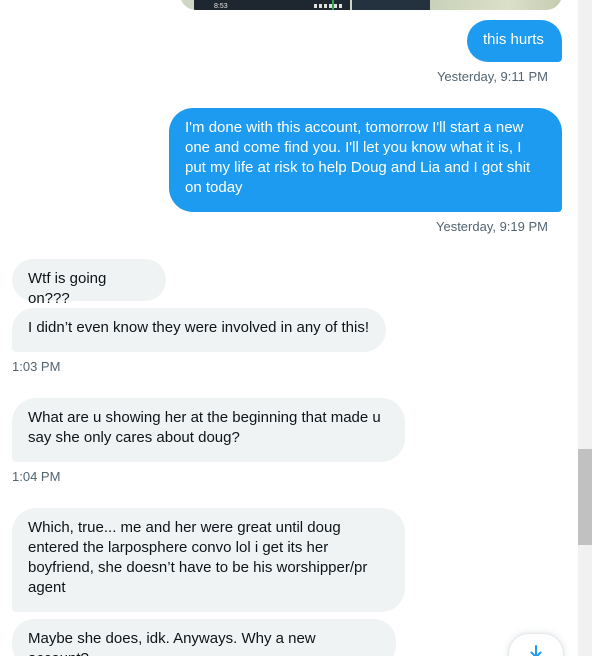 The width and height of the screenshot is (592, 656). What do you see at coordinates (36, 366) in the screenshot?
I see `message-timestamp: 1:03 PM` at bounding box center [36, 366].